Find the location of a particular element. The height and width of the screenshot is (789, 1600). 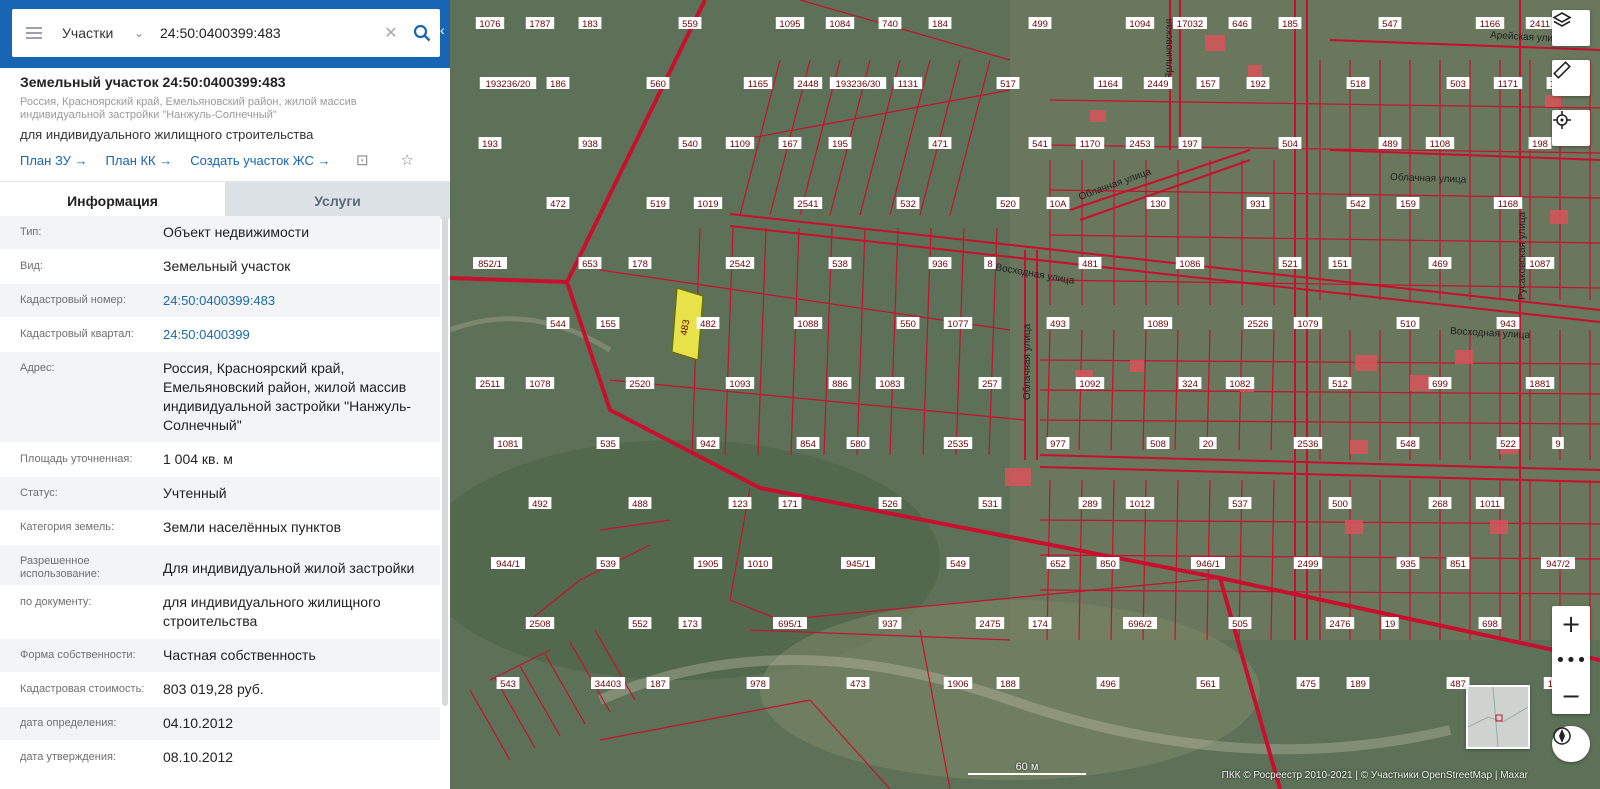

collapse-panel-icon: ‹ is located at coordinates (445, 34).